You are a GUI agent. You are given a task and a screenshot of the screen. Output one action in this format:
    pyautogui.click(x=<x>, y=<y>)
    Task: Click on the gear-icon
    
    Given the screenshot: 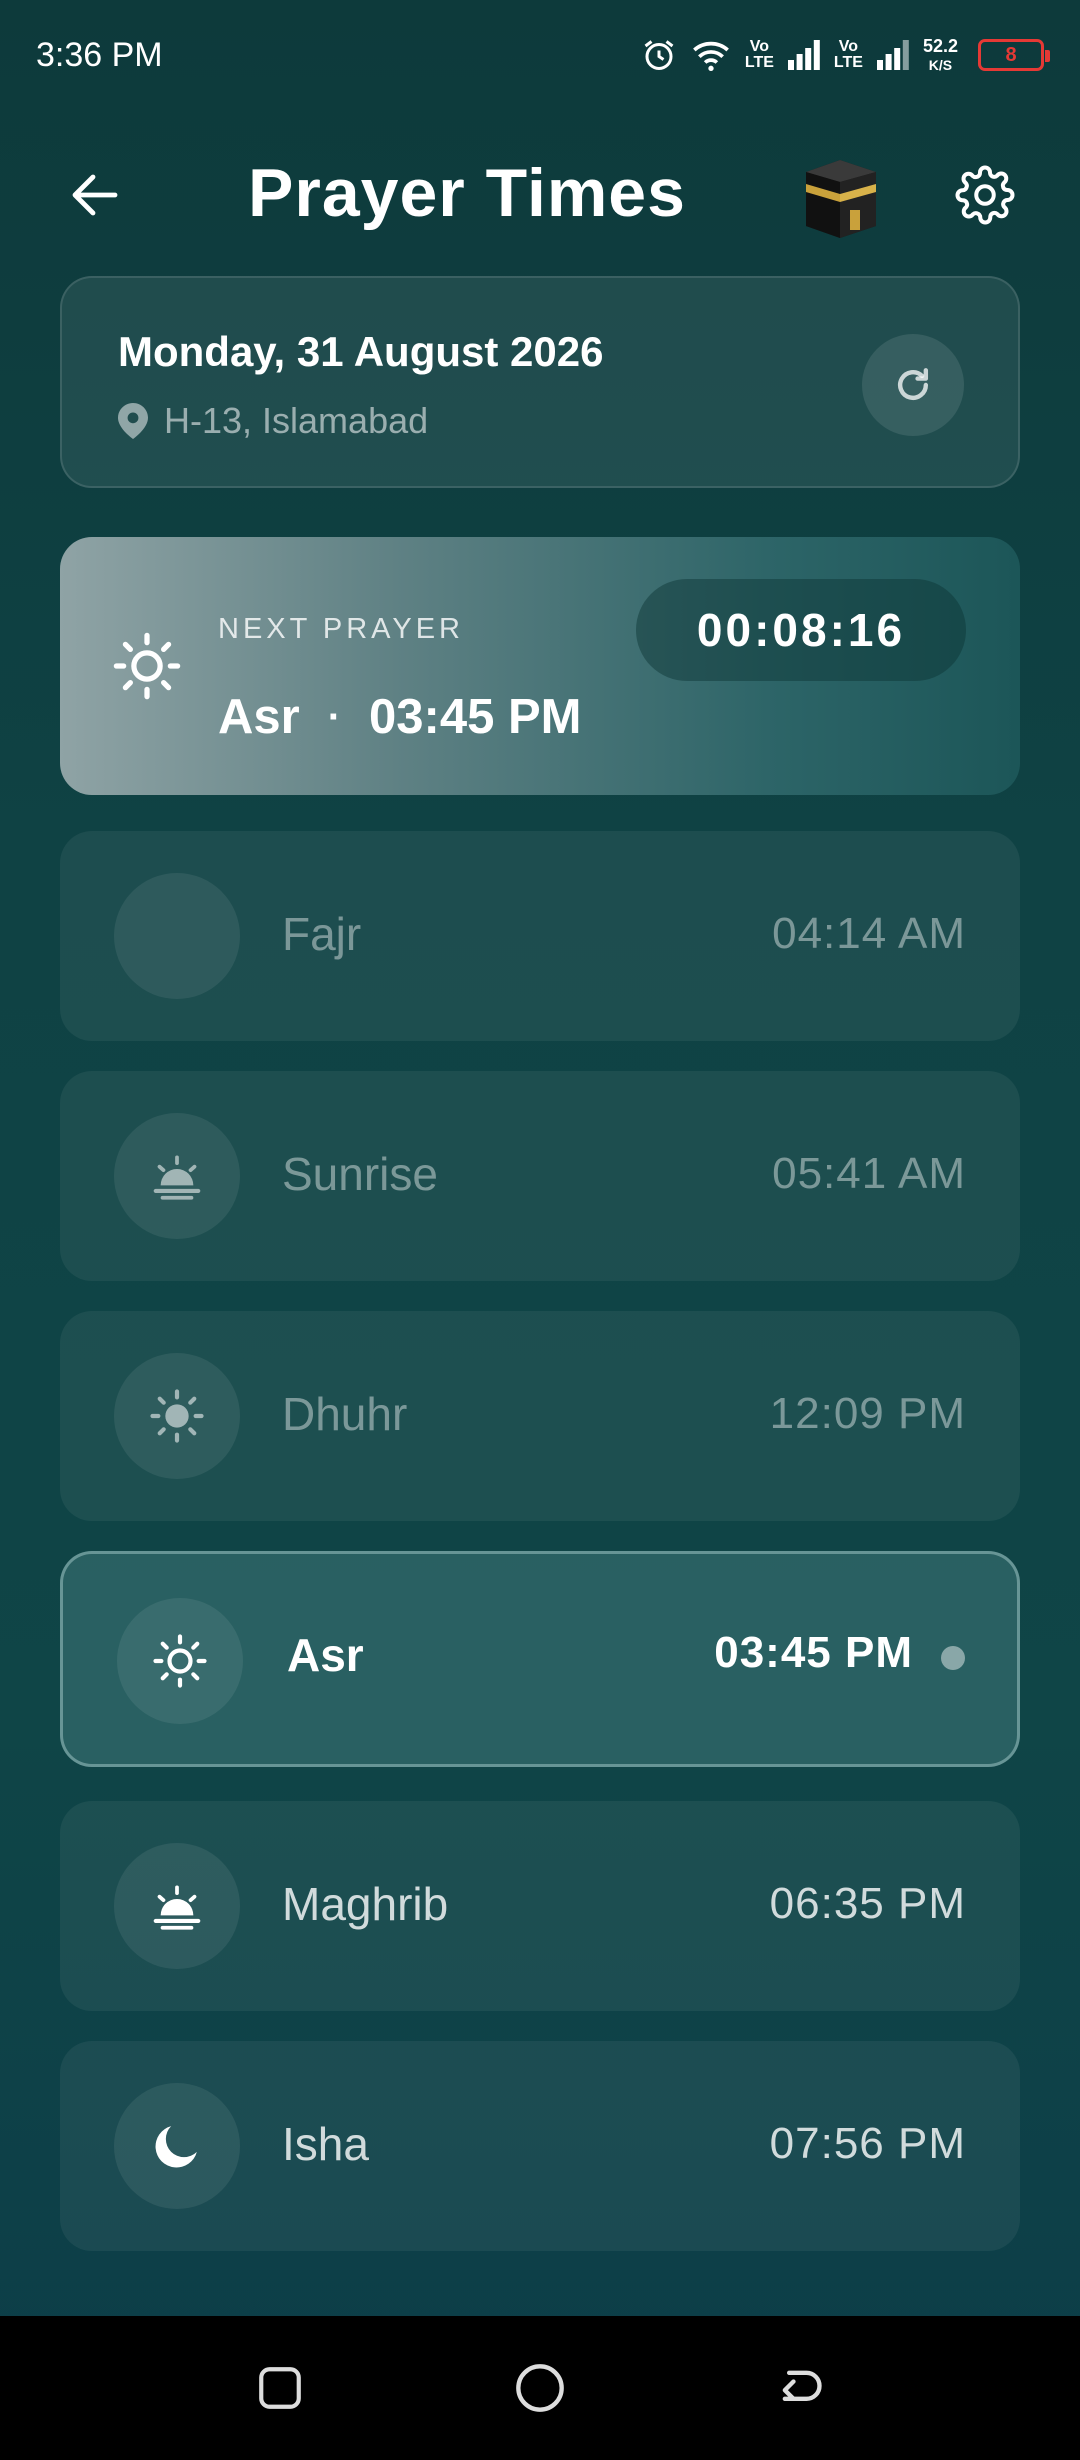 What is the action you would take?
    pyautogui.click(x=985, y=195)
    